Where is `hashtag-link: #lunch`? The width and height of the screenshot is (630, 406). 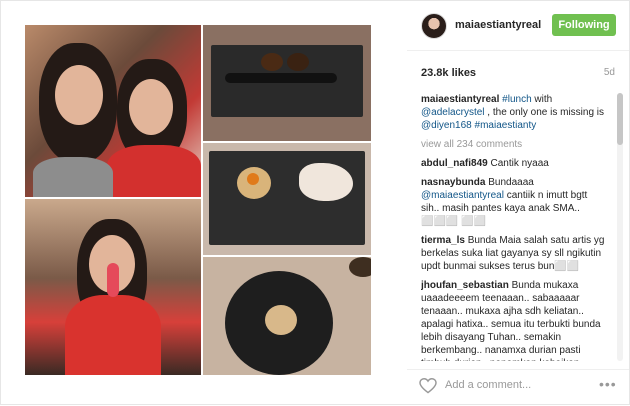 hashtag-link: #lunch is located at coordinates (516, 99).